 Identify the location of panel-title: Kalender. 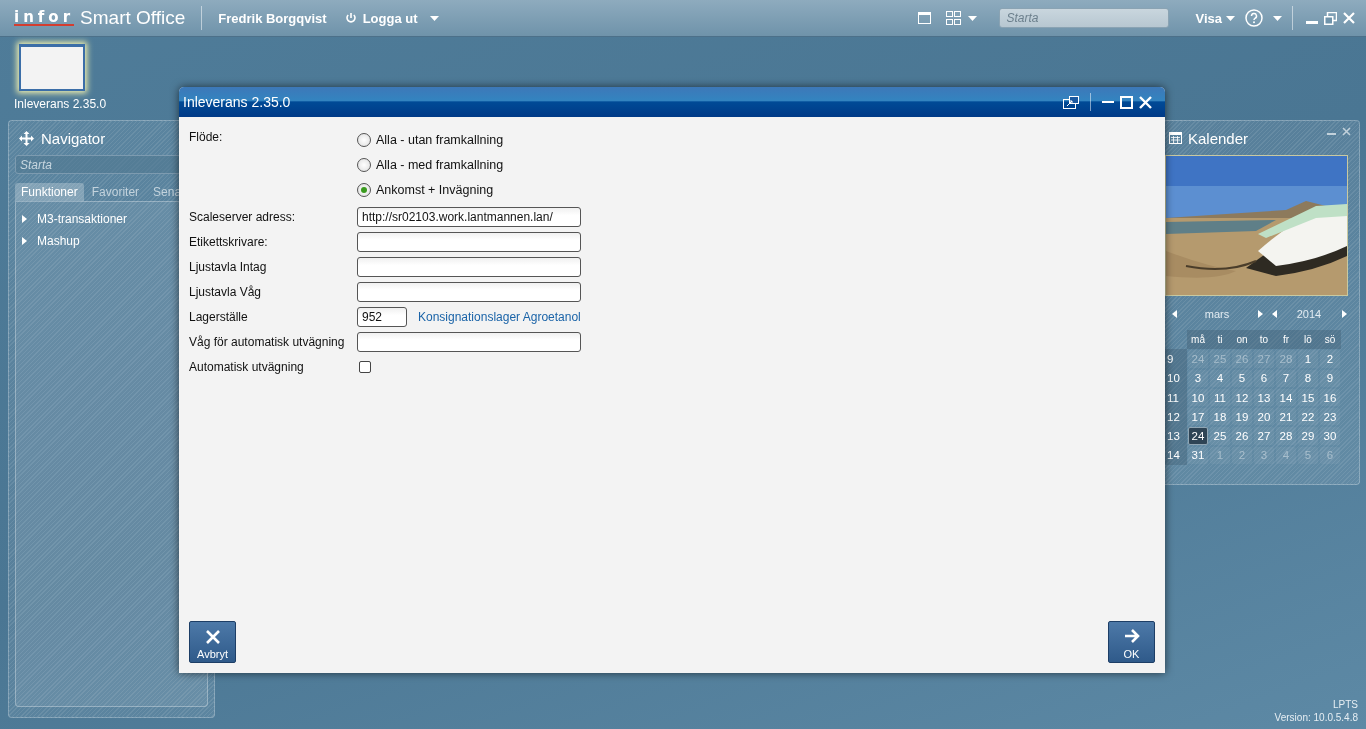
(1218, 138).